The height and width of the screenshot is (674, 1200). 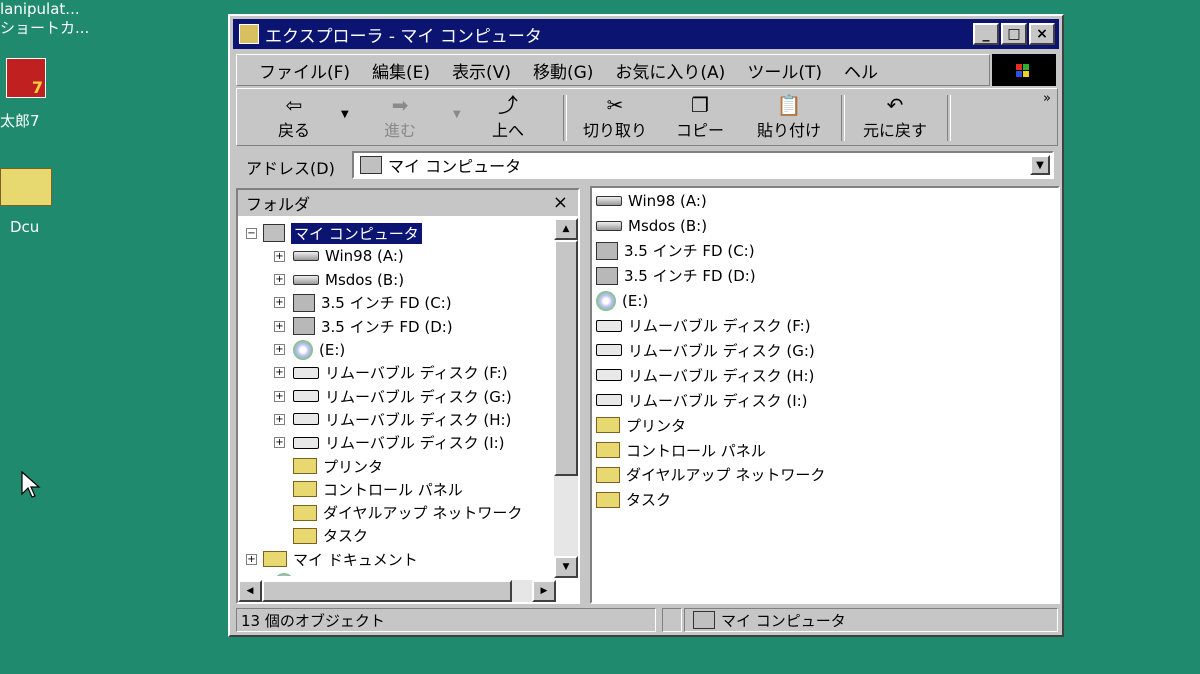 What do you see at coordinates (304, 70) in the screenshot?
I see `menu-file: ファイル(F)` at bounding box center [304, 70].